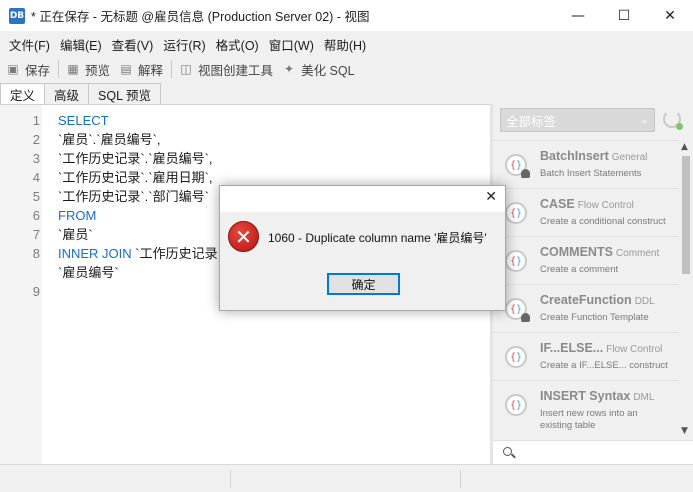 The height and width of the screenshot is (492, 693). What do you see at coordinates (531, 121) in the screenshot?
I see `tag-filter-value: 全部标签` at bounding box center [531, 121].